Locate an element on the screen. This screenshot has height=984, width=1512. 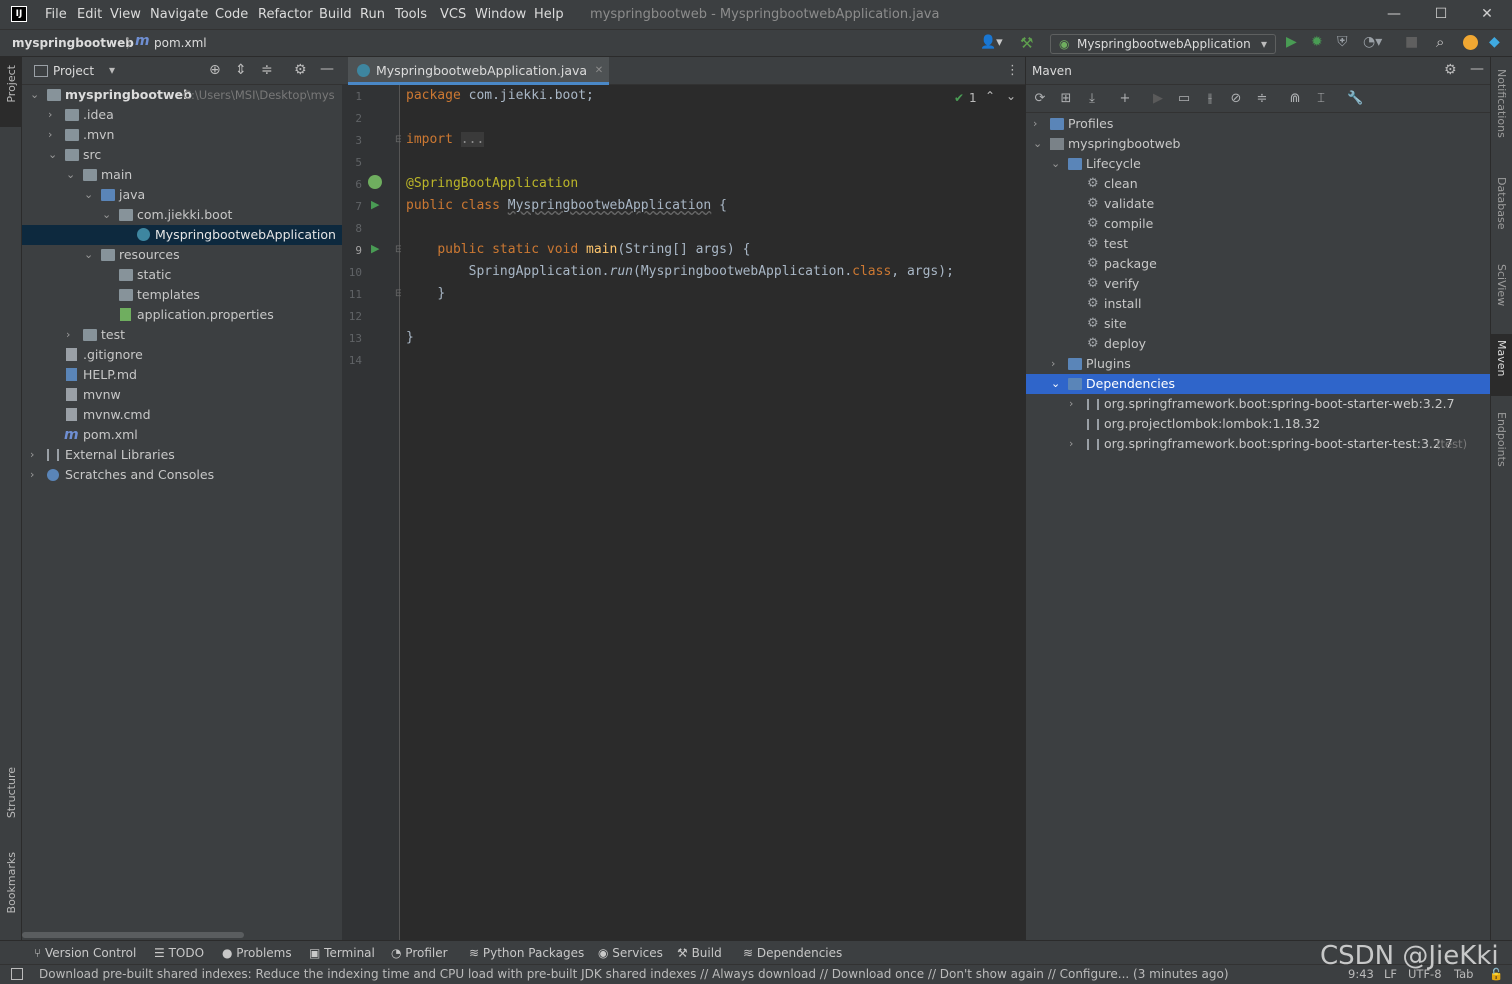
maven-tool-tab: Maven is located at coordinates (1501, 365).